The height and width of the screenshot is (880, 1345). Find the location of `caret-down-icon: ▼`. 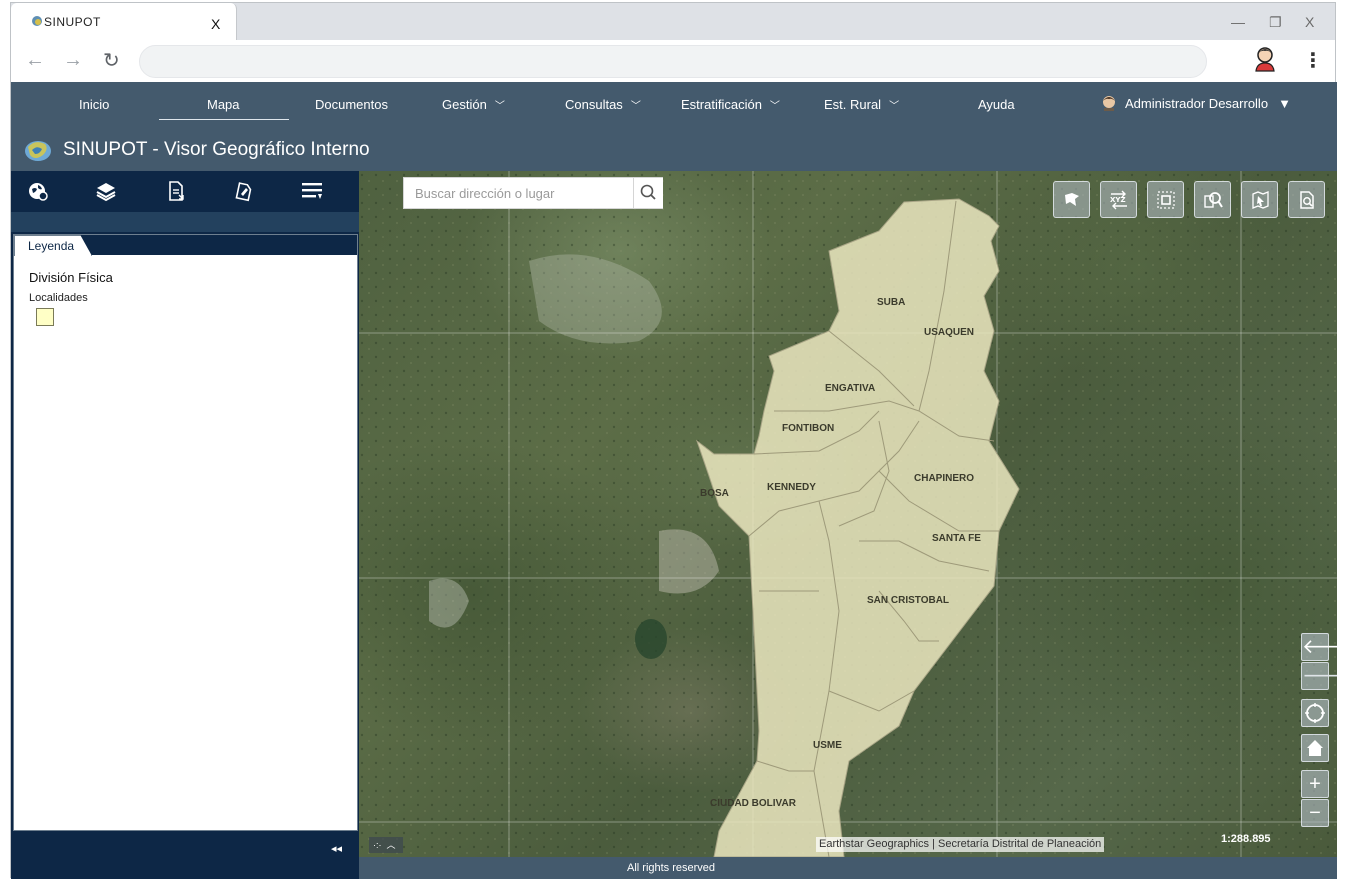

caret-down-icon: ▼ is located at coordinates (1284, 103).